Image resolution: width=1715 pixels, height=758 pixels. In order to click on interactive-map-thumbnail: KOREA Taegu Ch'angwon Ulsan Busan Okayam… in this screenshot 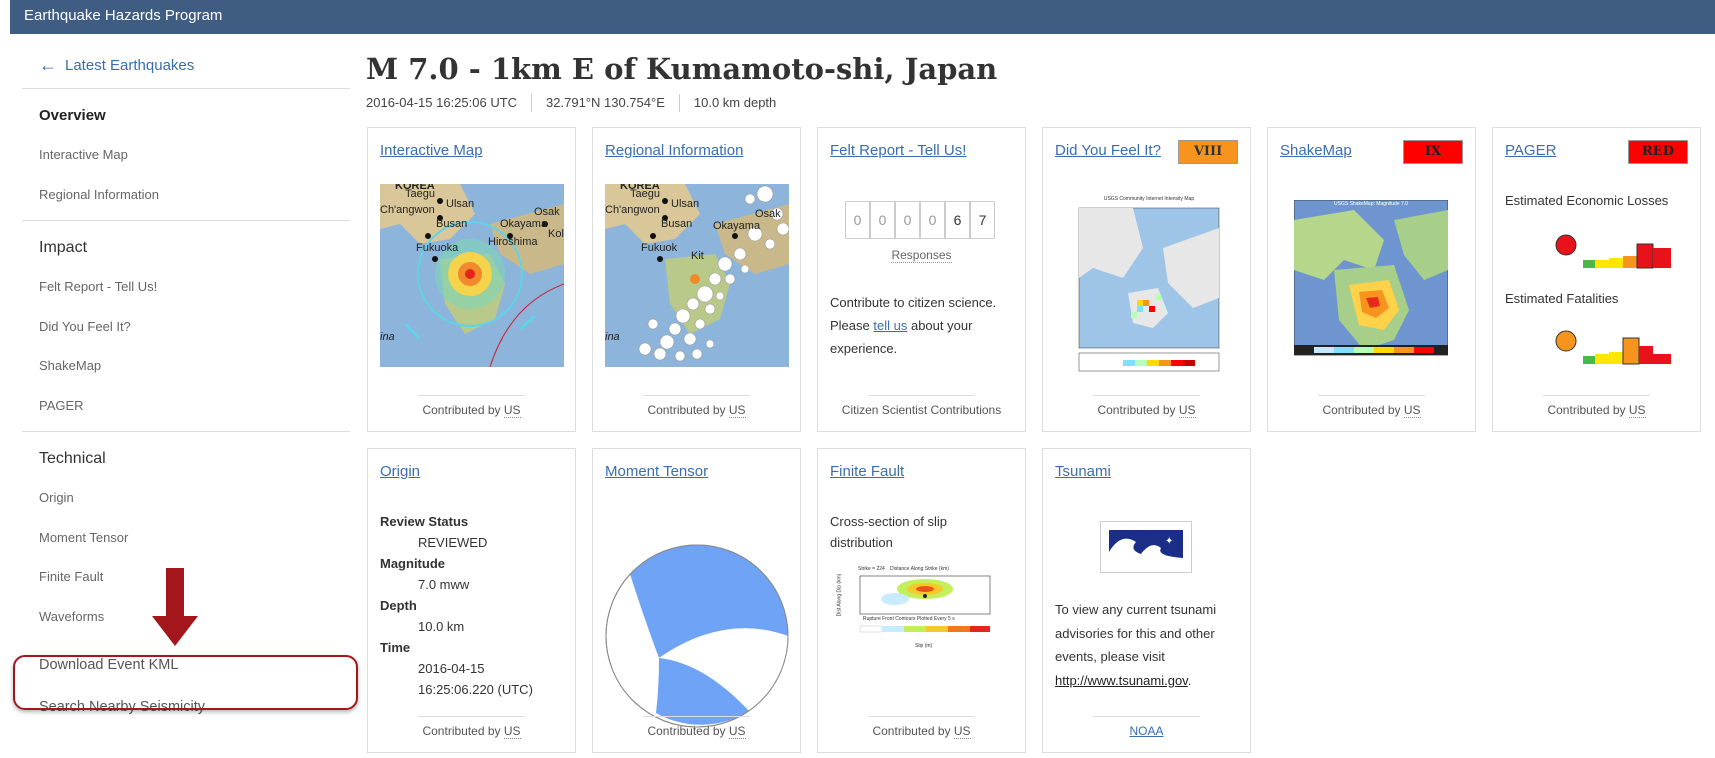, I will do `click(472, 275)`.